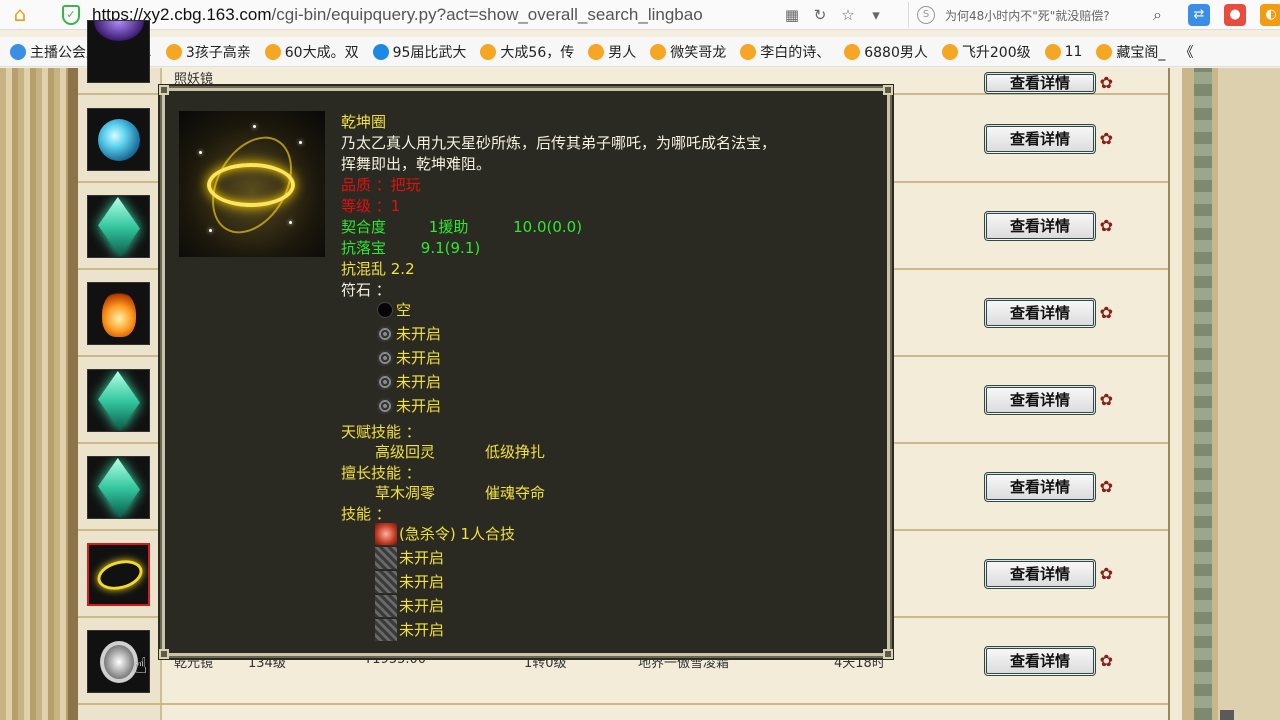 The width and height of the screenshot is (1280, 720). Describe the element at coordinates (394, 309) in the screenshot. I see `rune-slot: 空` at that location.